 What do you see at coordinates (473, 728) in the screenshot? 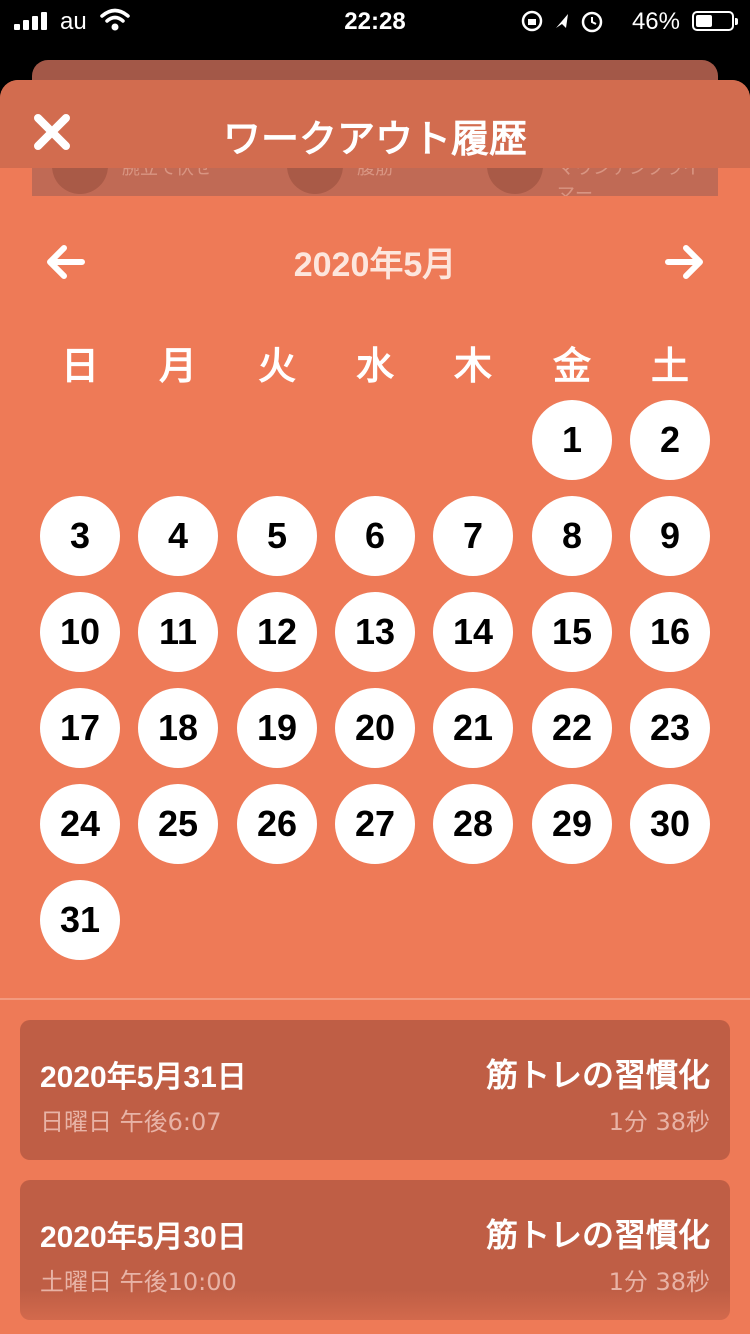
I see `calendar-day-21: 21` at bounding box center [473, 728].